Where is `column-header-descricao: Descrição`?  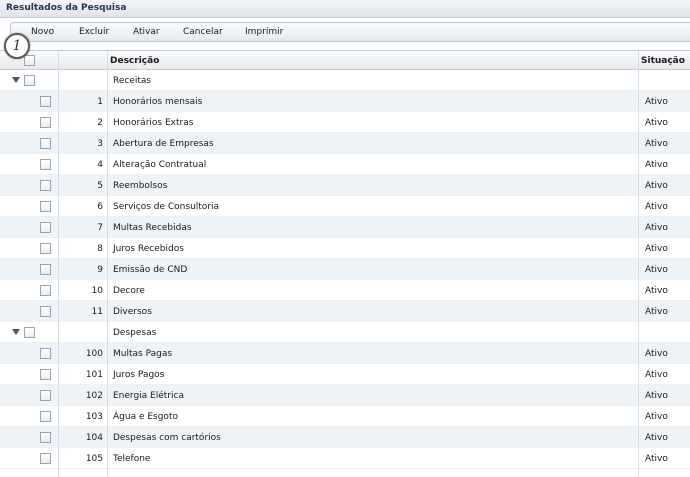
column-header-descricao: Descrição is located at coordinates (134, 61).